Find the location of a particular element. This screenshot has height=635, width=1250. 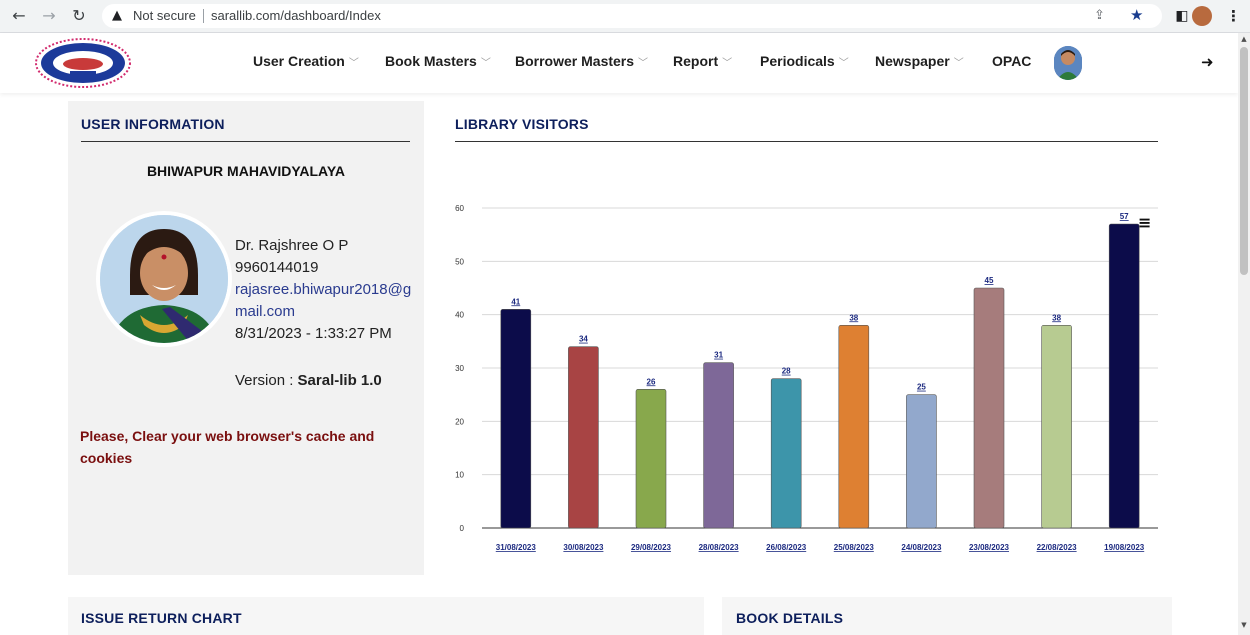

nav-newspaper: Newspaper ﹀ is located at coordinates (919, 61).